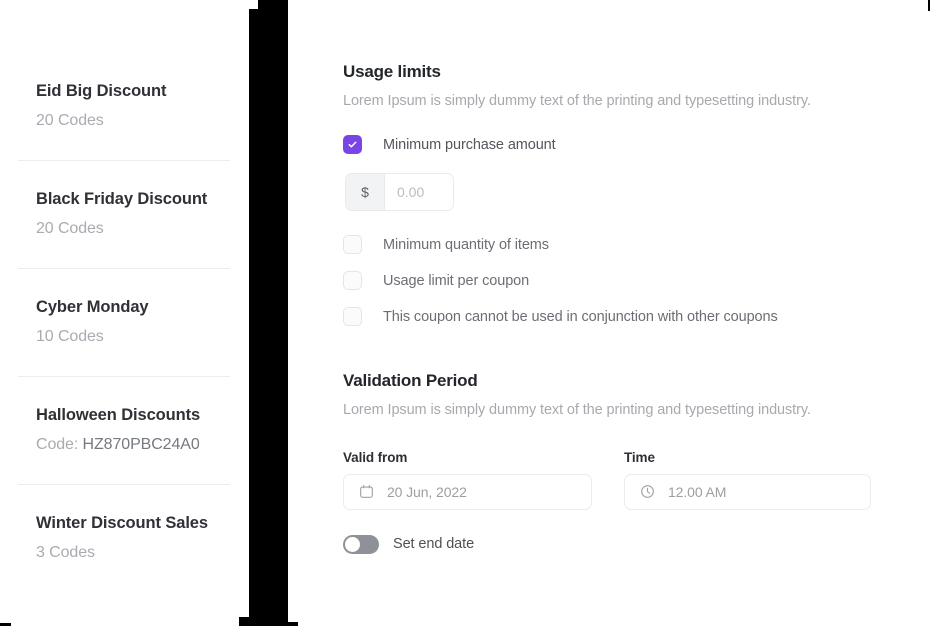 Image resolution: width=930 pixels, height=626 pixels. Describe the element at coordinates (352, 281) in the screenshot. I see `checkbox-usage-limit-per-coupon` at that location.